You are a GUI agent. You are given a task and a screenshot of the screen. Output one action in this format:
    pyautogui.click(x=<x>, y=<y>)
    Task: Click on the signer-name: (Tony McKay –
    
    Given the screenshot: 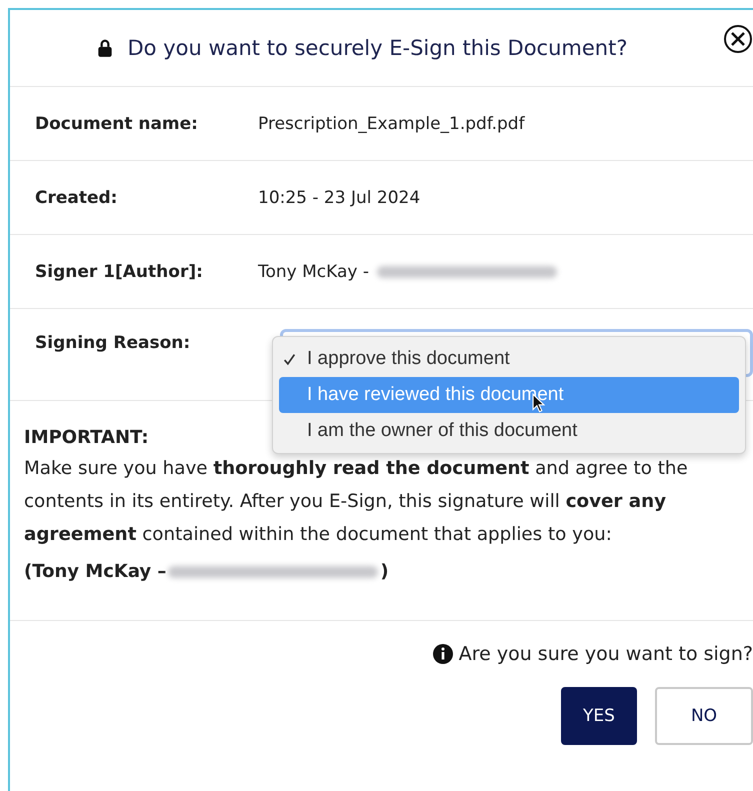 What is the action you would take?
    pyautogui.click(x=95, y=571)
    